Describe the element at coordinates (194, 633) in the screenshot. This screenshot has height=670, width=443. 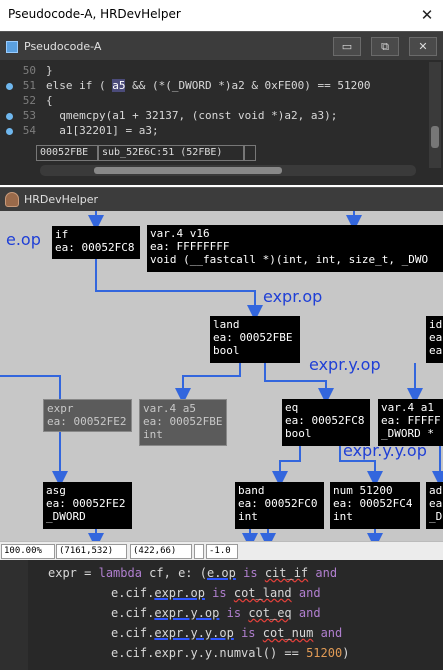
I see `python-token: expr.y.y.op` at that location.